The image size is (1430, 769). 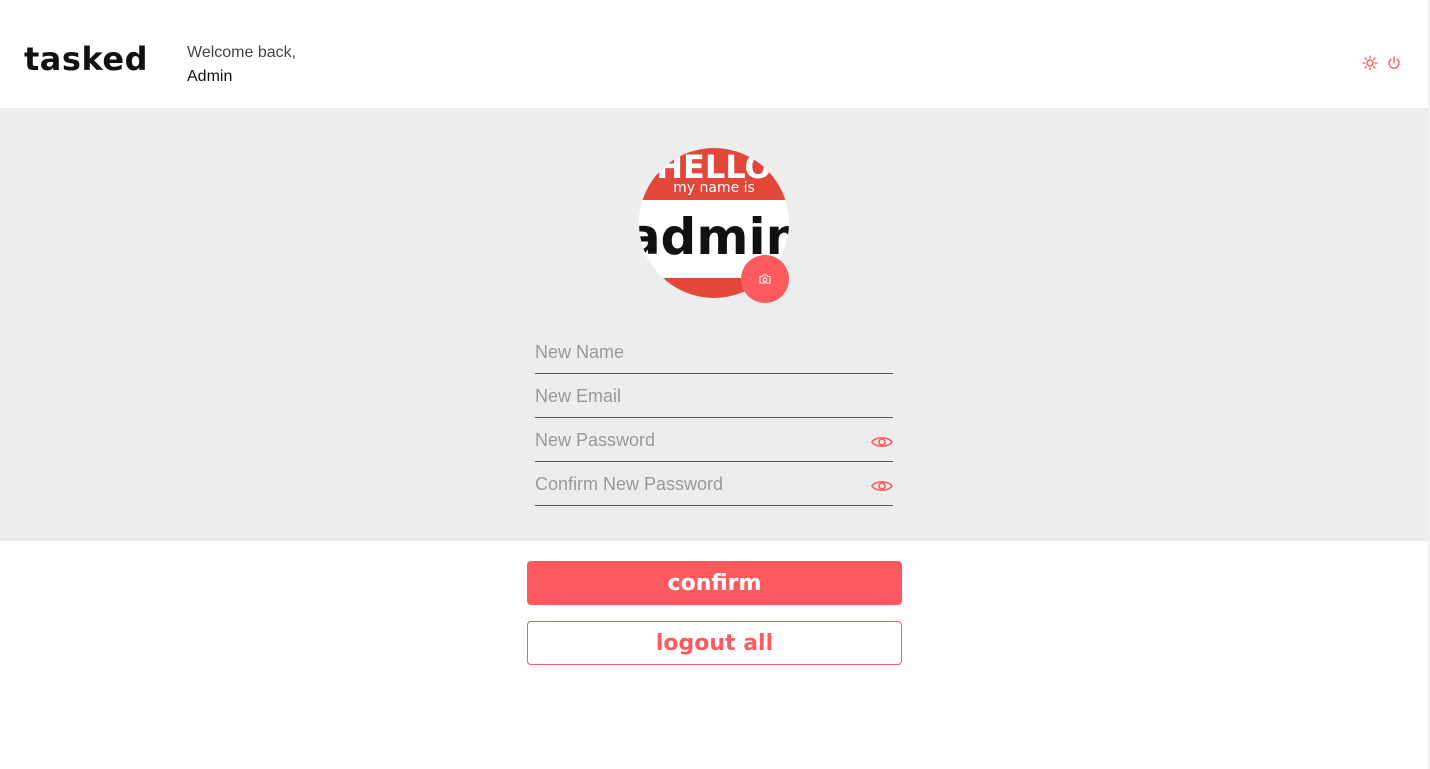 What do you see at coordinates (695, 484) in the screenshot?
I see `confirm-password-input` at bounding box center [695, 484].